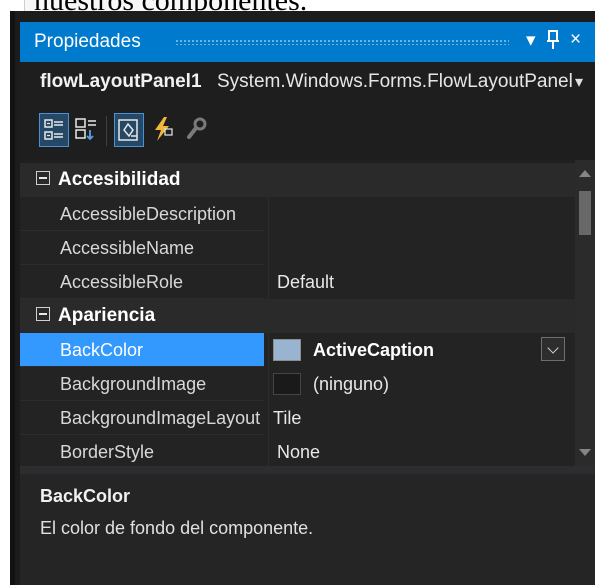 Image resolution: width=595 pixels, height=585 pixels. I want to click on properties-icon, so click(128, 130).